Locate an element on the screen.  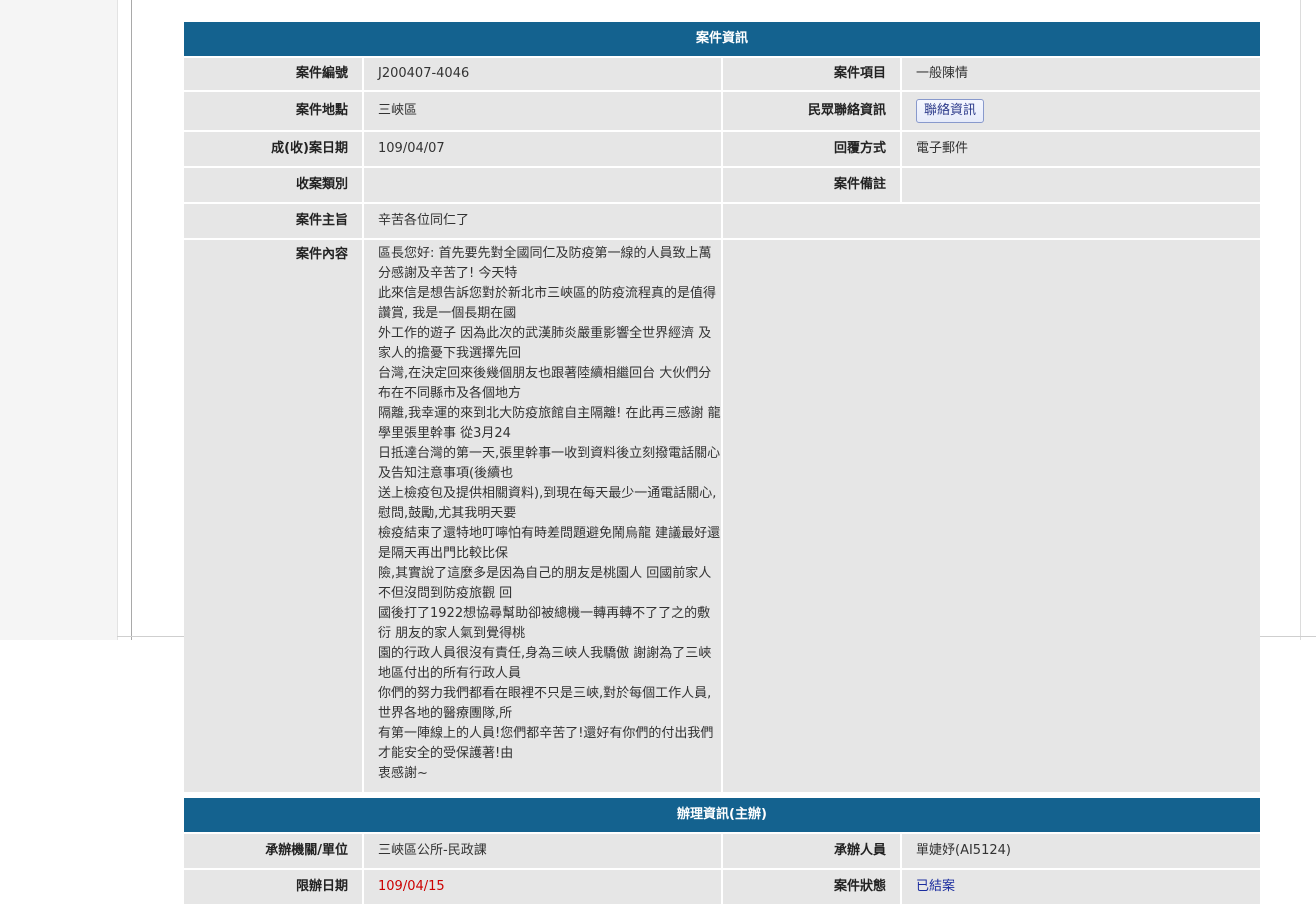
date-value: 109/04/07 is located at coordinates (541, 149).